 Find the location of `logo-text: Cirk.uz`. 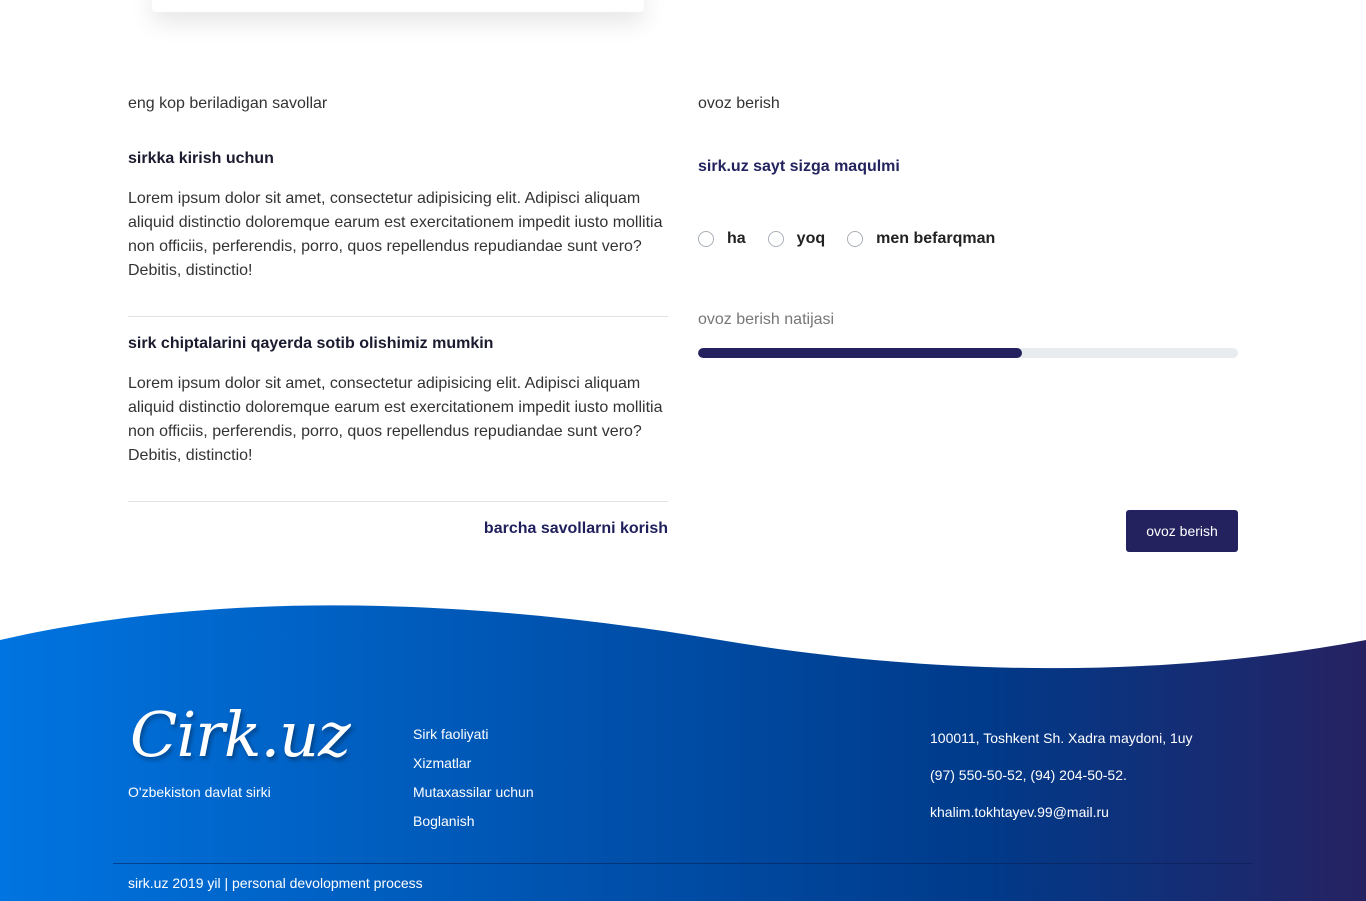

logo-text: Cirk.uz is located at coordinates (240, 734).